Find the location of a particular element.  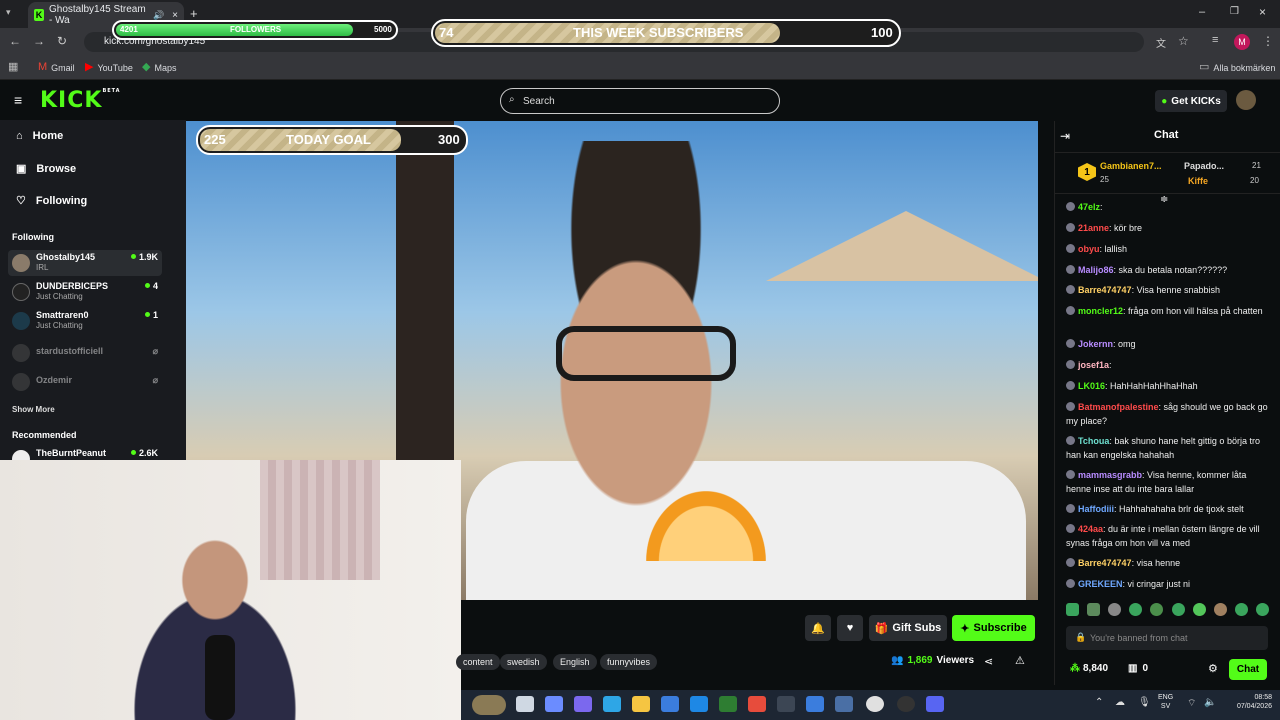

sidebar-channel-ozdemir: Ozdemir ⌀ is located at coordinates (85, 382).